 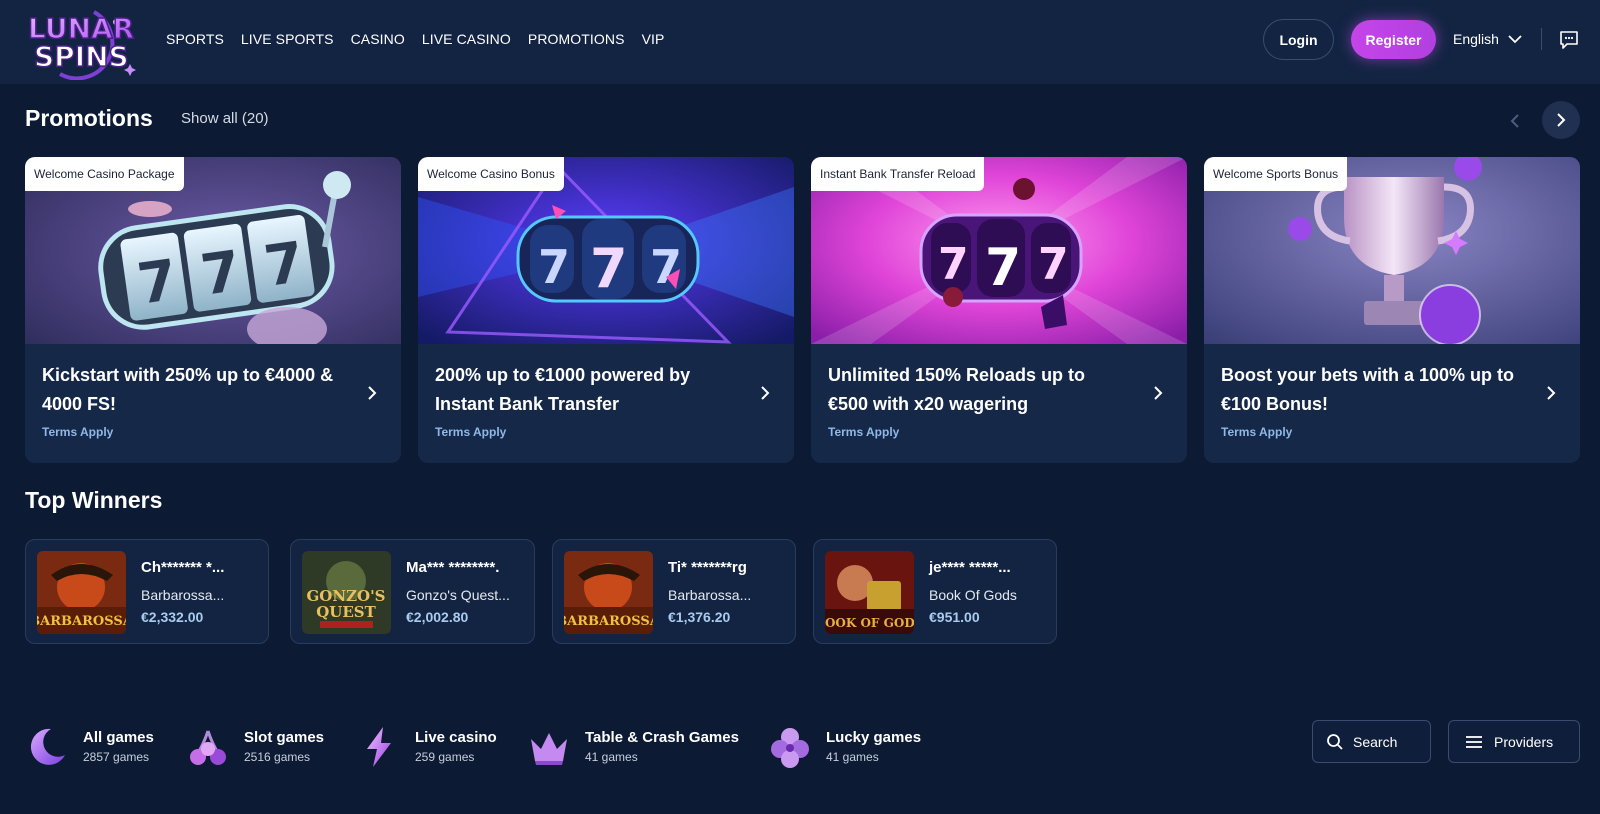 I want to click on promo-tag: Welcome Casino Package, so click(x=104, y=174).